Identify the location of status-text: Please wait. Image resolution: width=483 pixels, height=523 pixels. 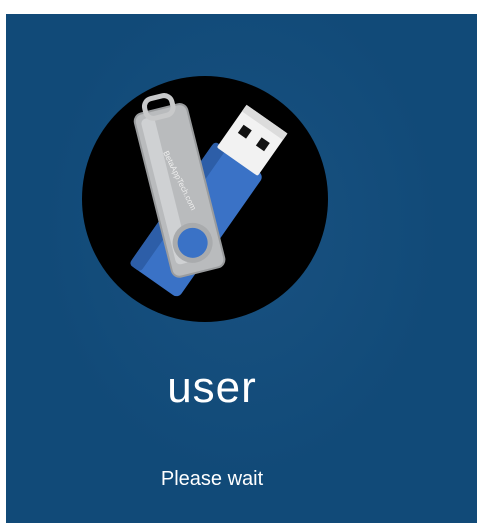
(212, 479).